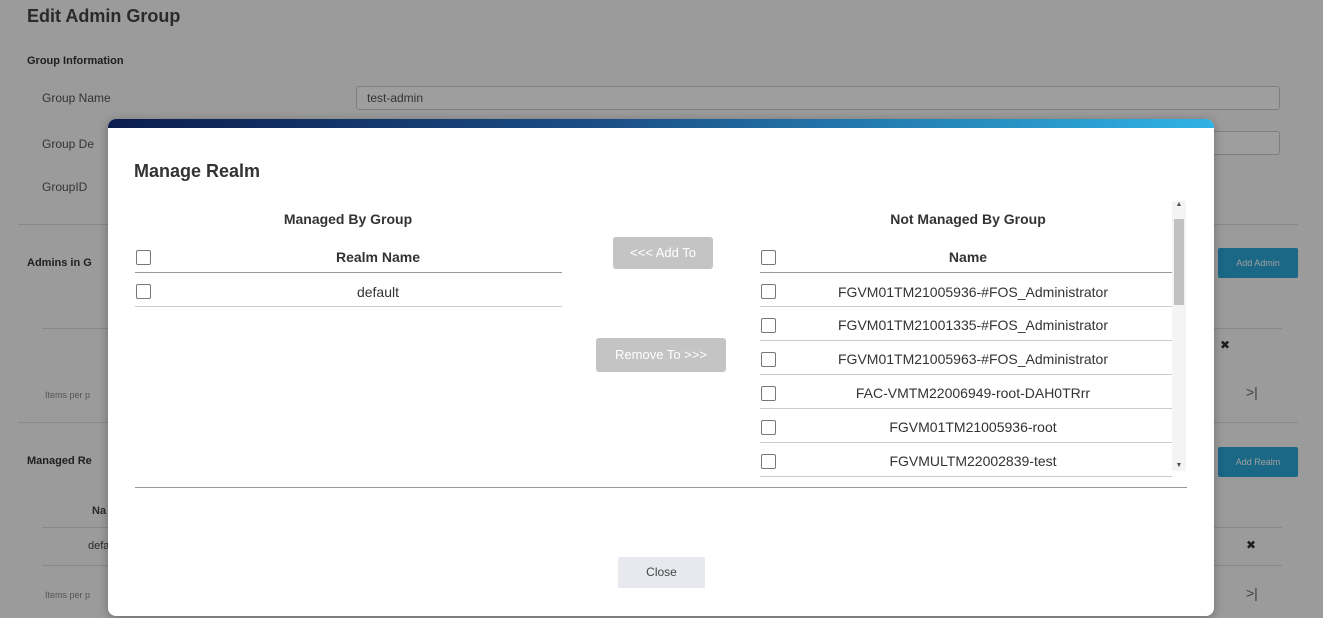 This screenshot has width=1323, height=618. What do you see at coordinates (378, 292) in the screenshot?
I see `managed-realm-default: default` at bounding box center [378, 292].